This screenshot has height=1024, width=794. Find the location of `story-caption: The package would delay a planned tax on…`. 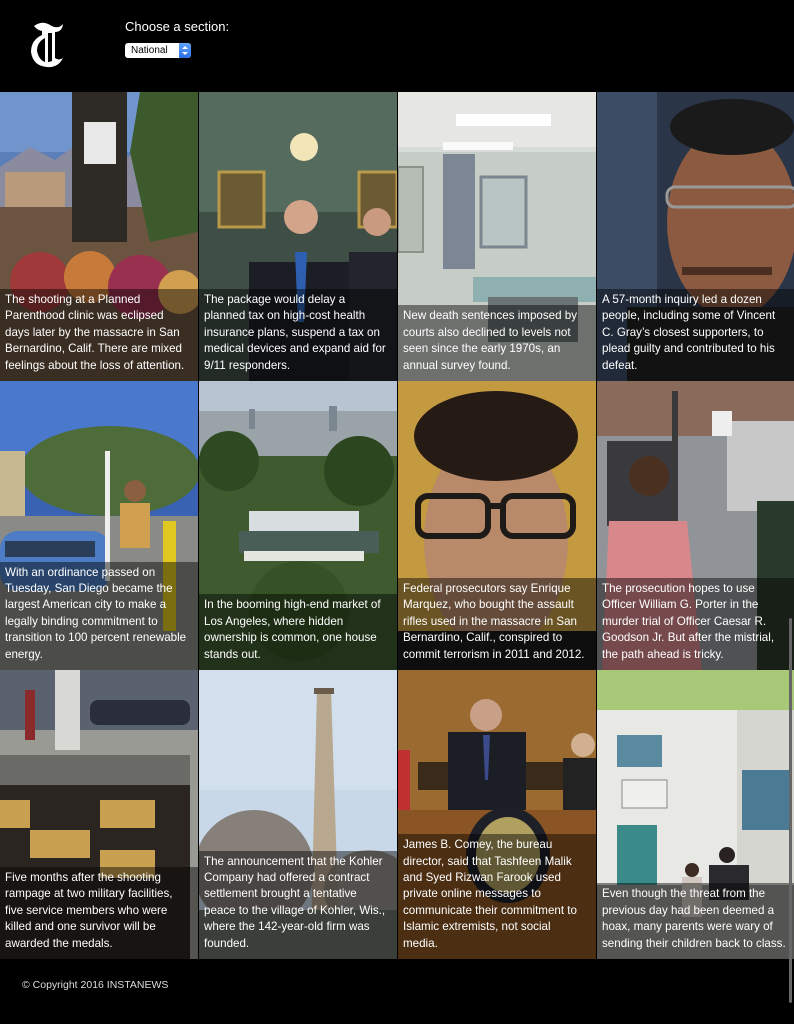

story-caption: The package would delay a planned tax on… is located at coordinates (298, 334).